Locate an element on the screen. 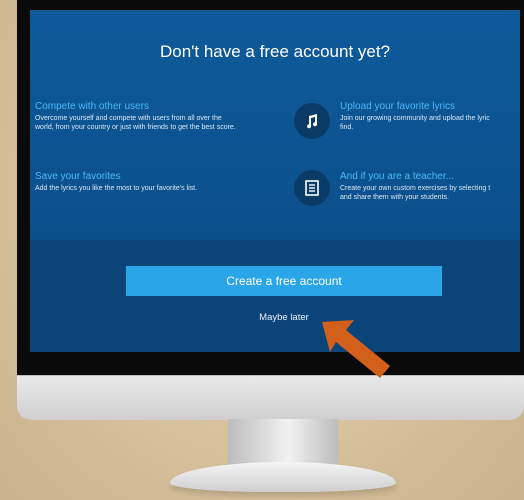  document-list-icon is located at coordinates (312, 188).